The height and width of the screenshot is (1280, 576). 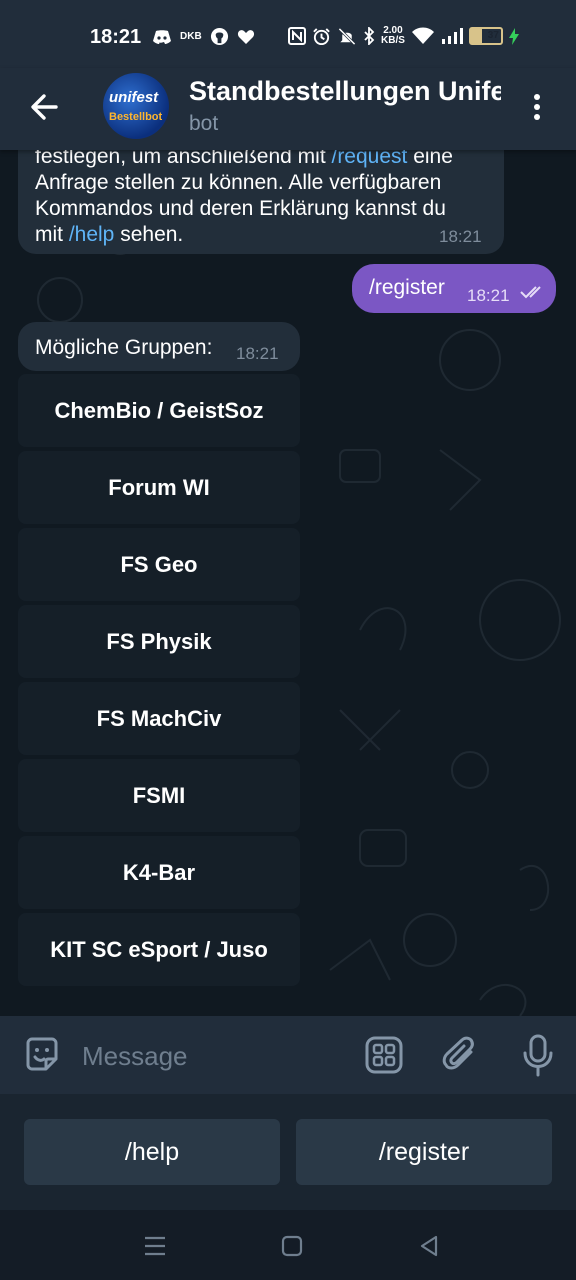 I want to click on status-bar: 18:21 DKB 2.00 KB/S 37, so click(x=288, y=34).